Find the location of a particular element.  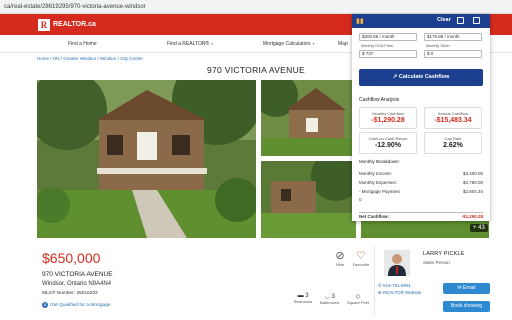

cash-on-cash-card: Cash-on-Cash Return -12.90% is located at coordinates (388, 143).